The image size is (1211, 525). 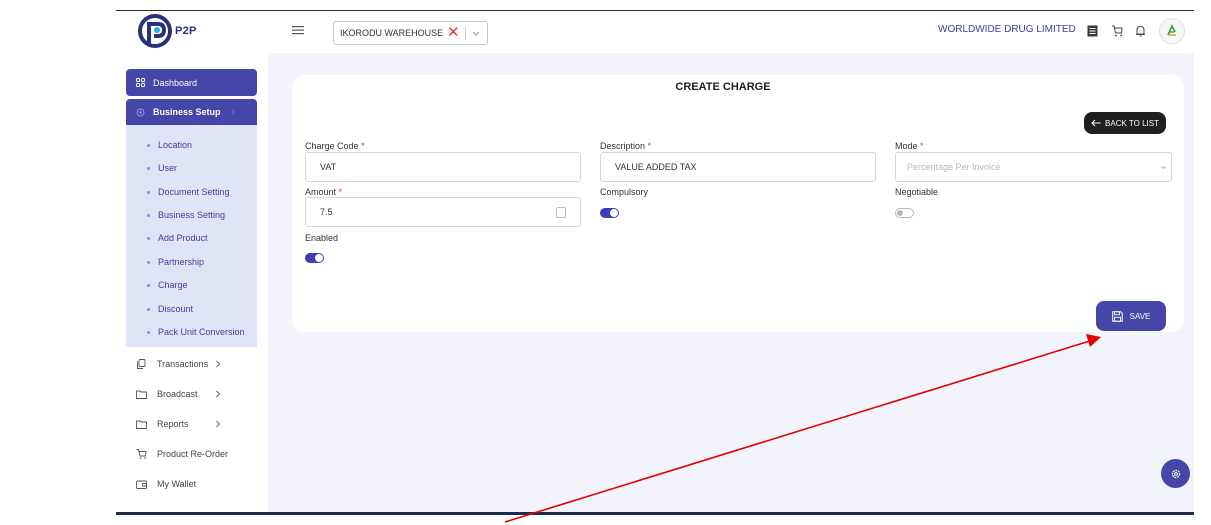 What do you see at coordinates (177, 484) in the screenshot?
I see `sidebar-item-label: My Wallet` at bounding box center [177, 484].